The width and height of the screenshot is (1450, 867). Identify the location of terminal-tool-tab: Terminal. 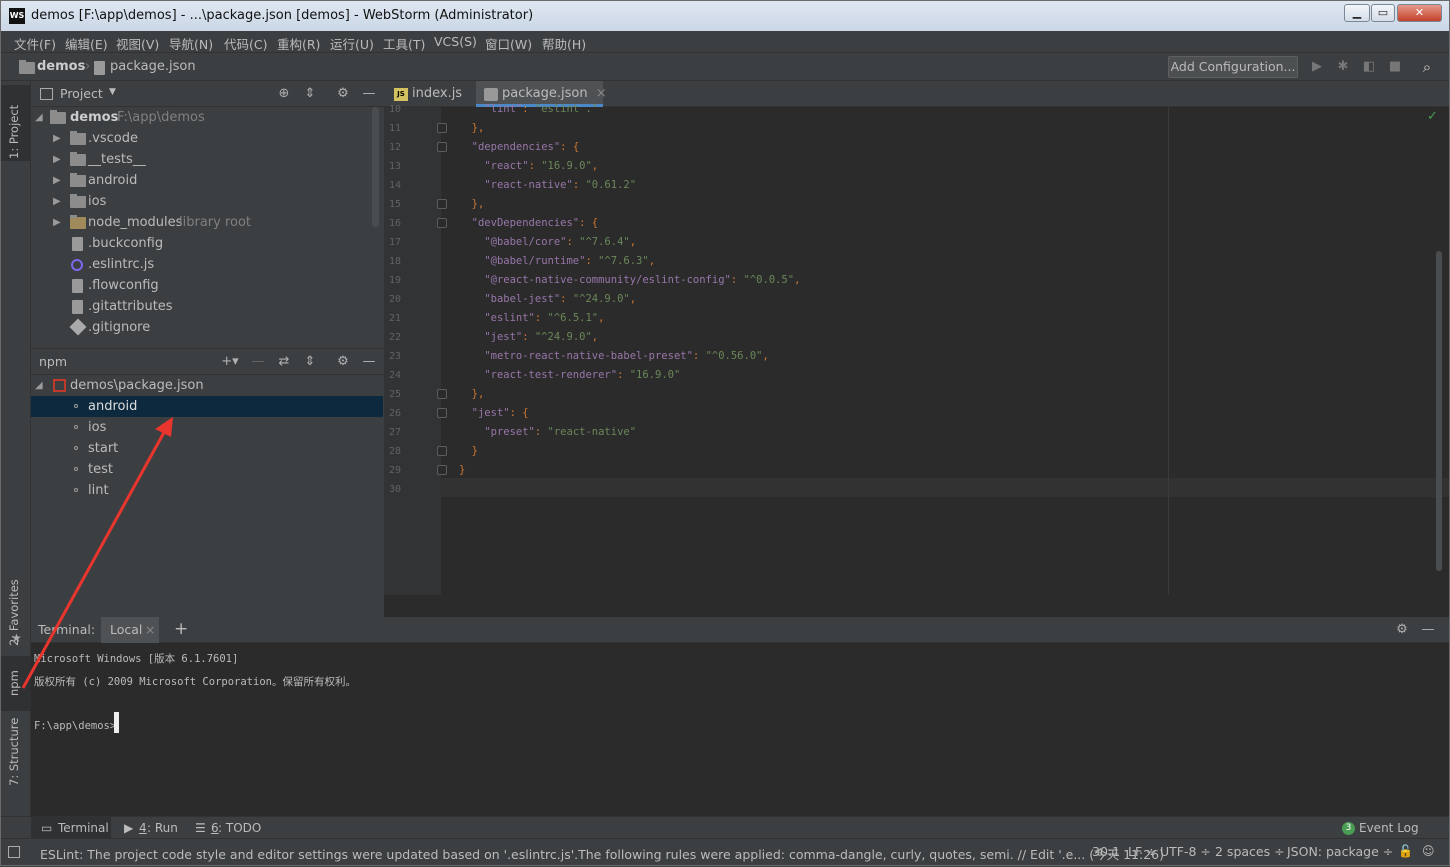
(83, 828).